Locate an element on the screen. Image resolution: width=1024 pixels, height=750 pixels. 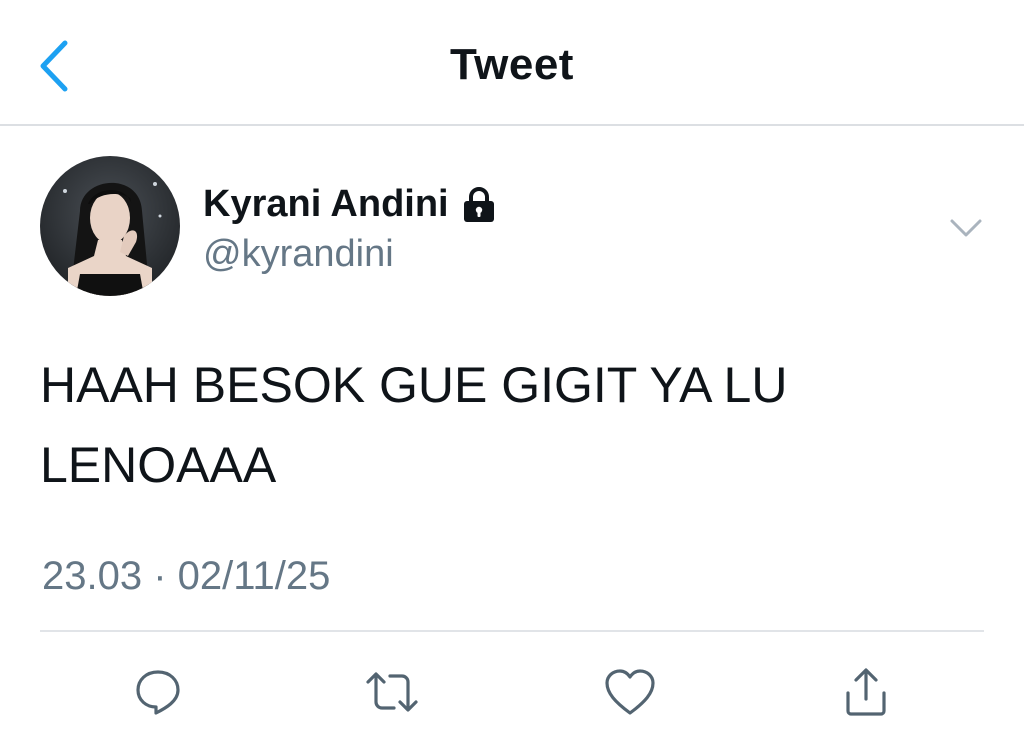
heart-icon is located at coordinates (630, 692).